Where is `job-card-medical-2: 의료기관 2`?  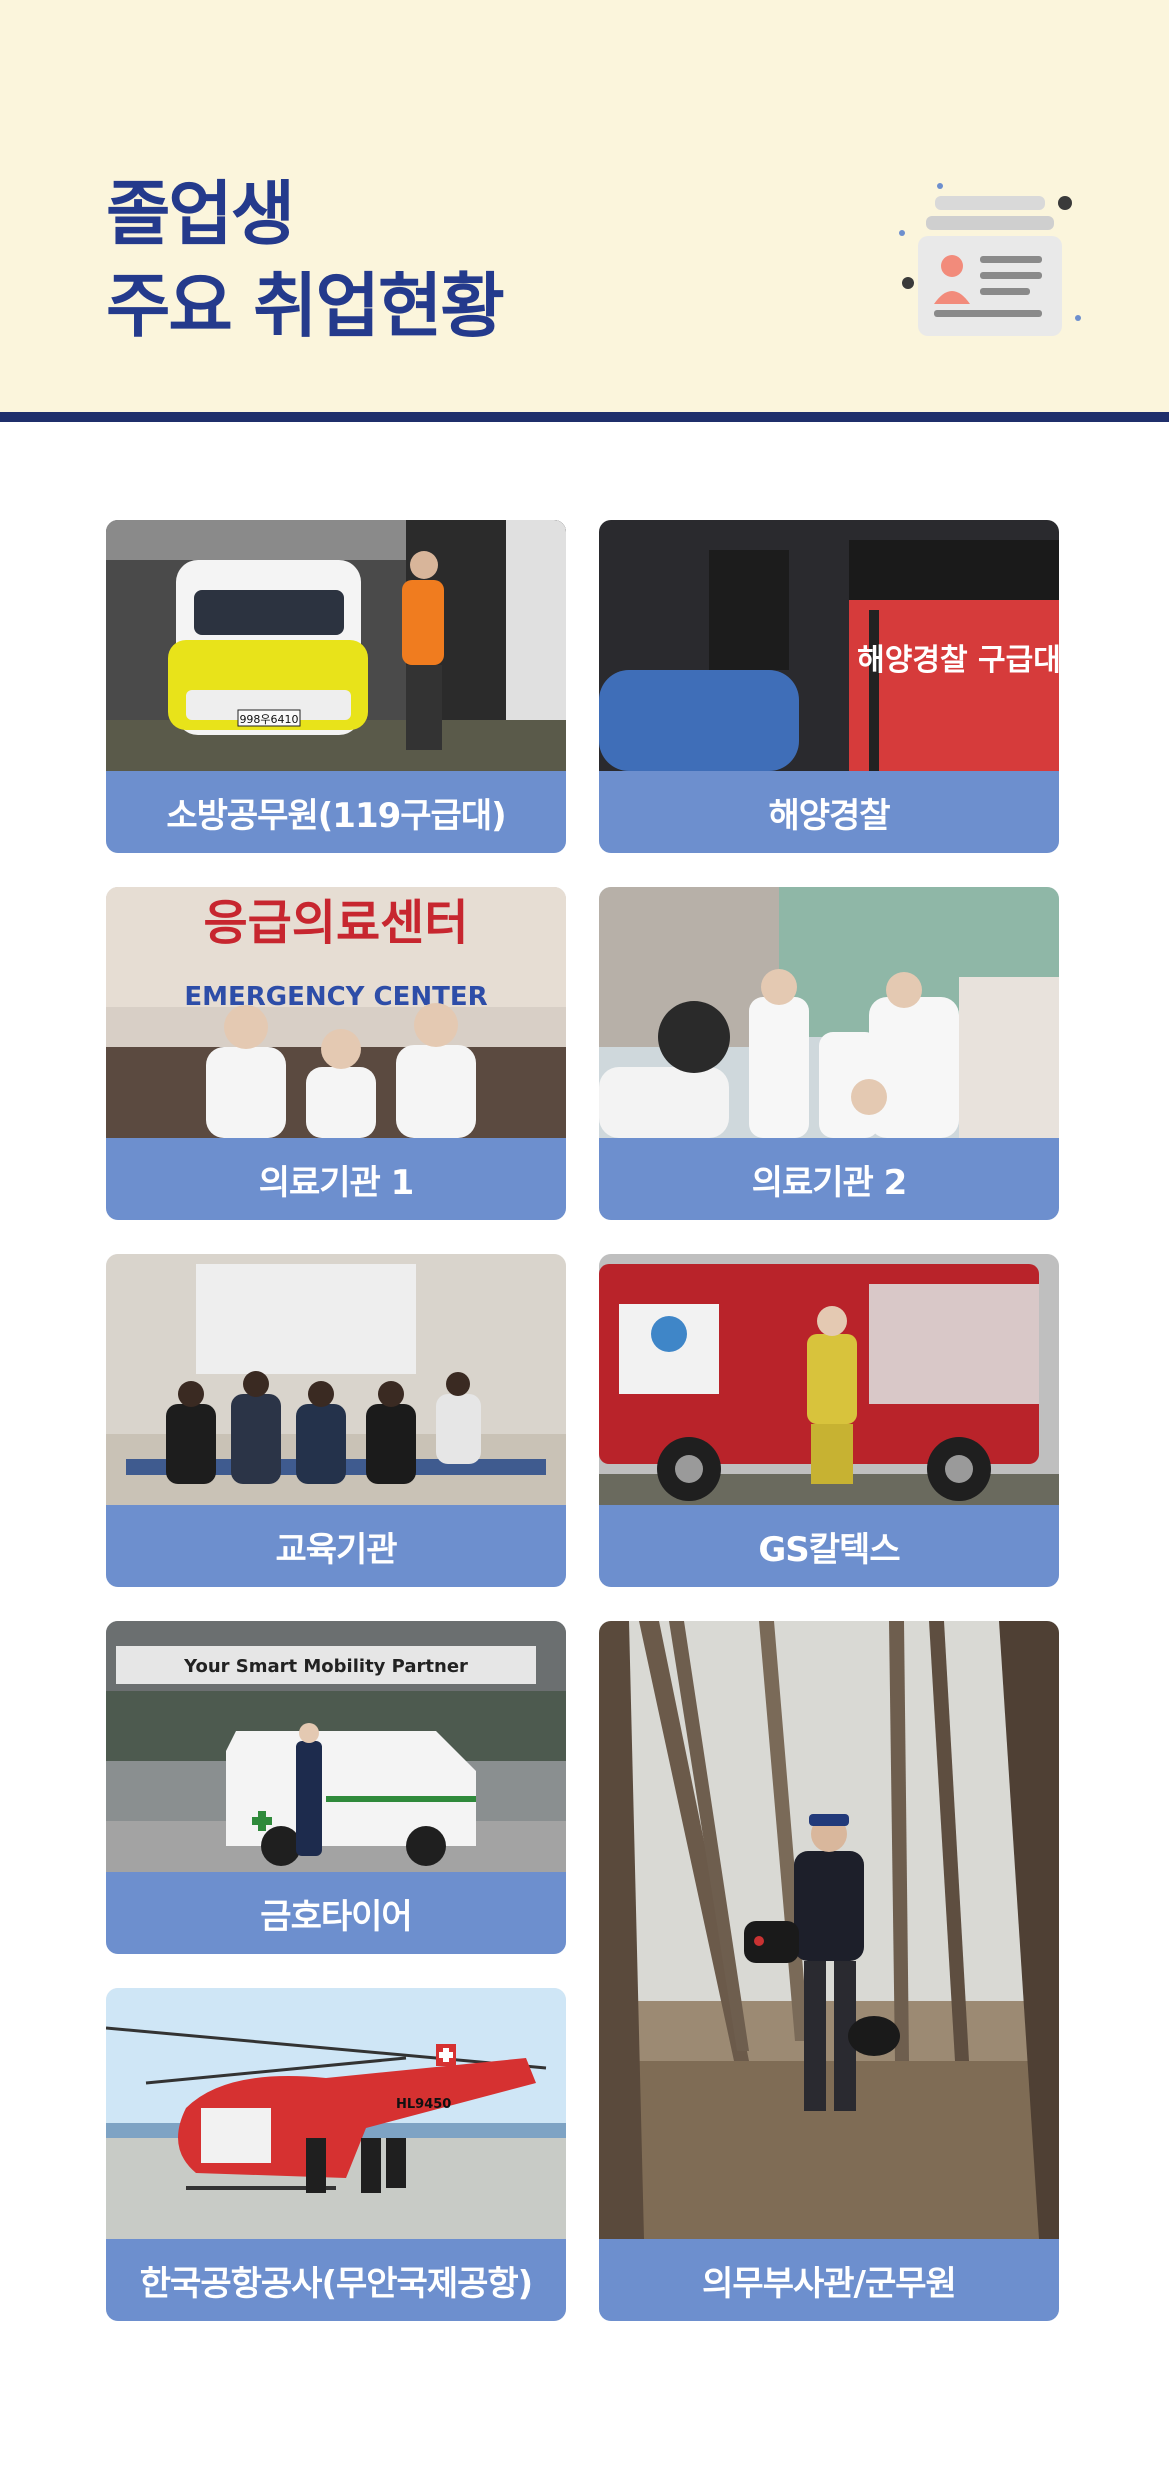 job-card-medical-2: 의료기관 2 is located at coordinates (829, 1053).